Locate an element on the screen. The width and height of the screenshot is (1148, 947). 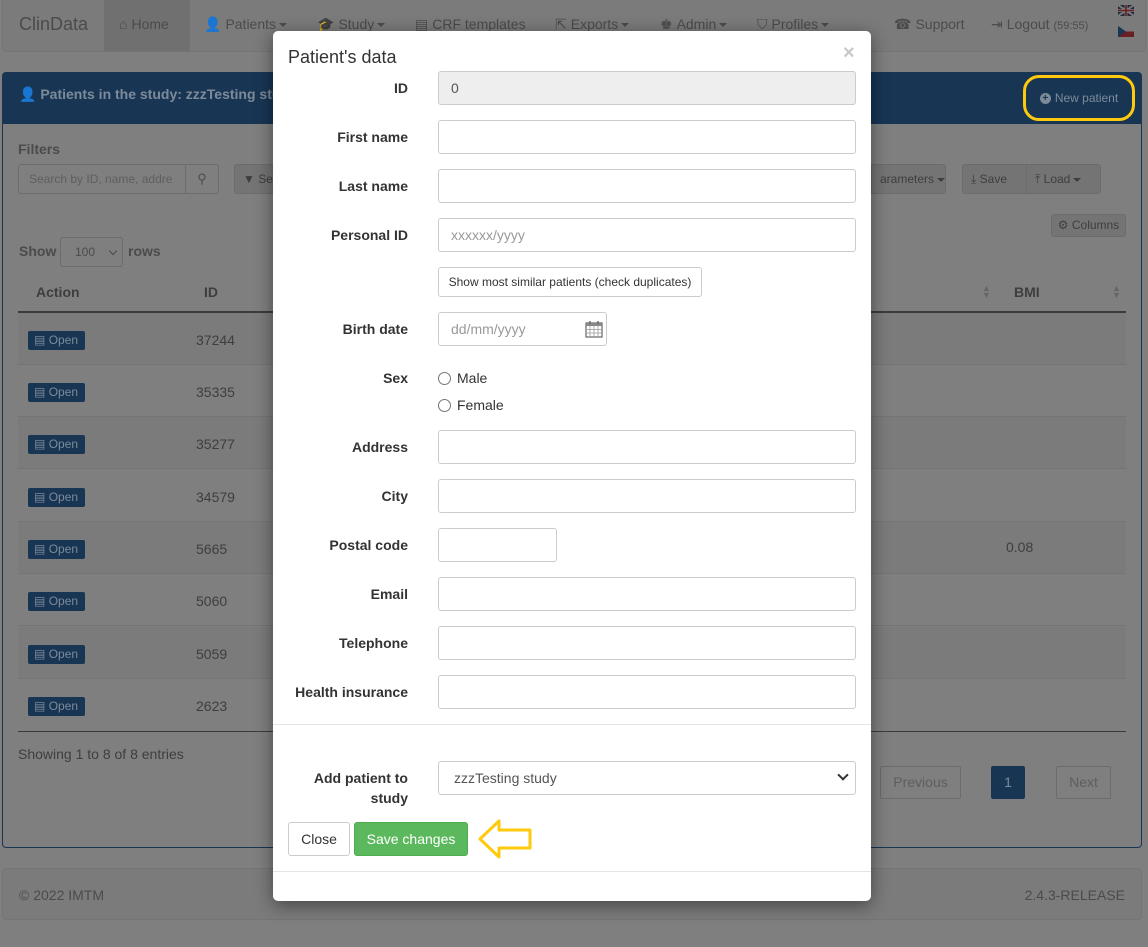
nav-logout: ⇥ Logout (59:55) is located at coordinates (1039, 24).